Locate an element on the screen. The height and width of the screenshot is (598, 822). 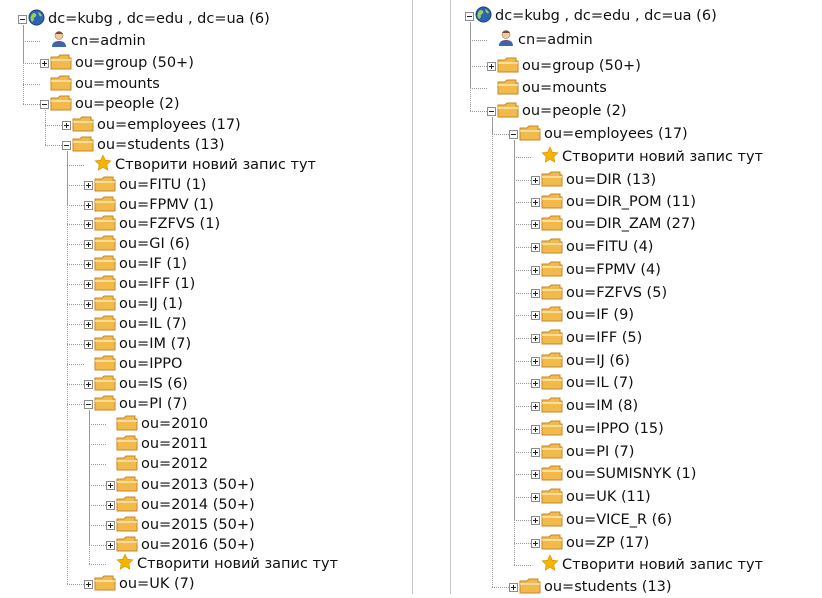
node-label: ou=IJ (1) is located at coordinates (151, 304).